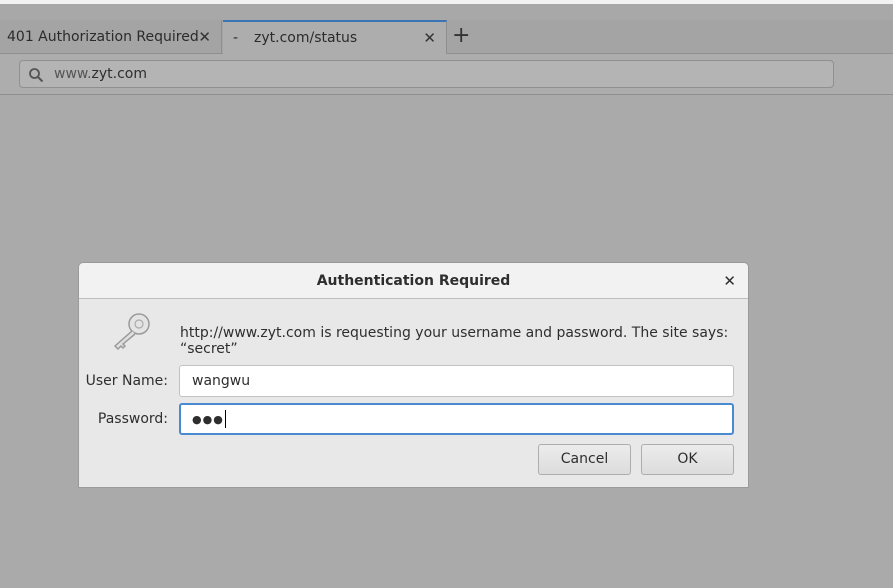 This screenshot has width=893, height=588. I want to click on username-input: wangwu, so click(456, 381).